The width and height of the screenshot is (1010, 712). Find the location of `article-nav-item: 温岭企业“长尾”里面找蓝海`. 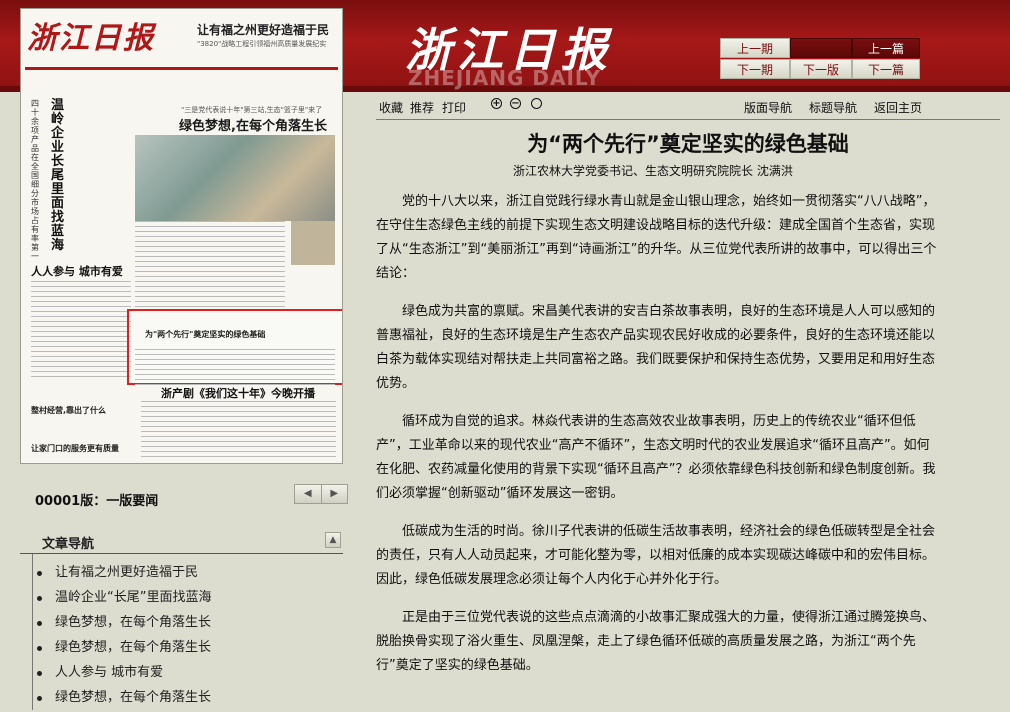

article-nav-item: 温岭企业“长尾”里面找蓝海 is located at coordinates (188, 597).